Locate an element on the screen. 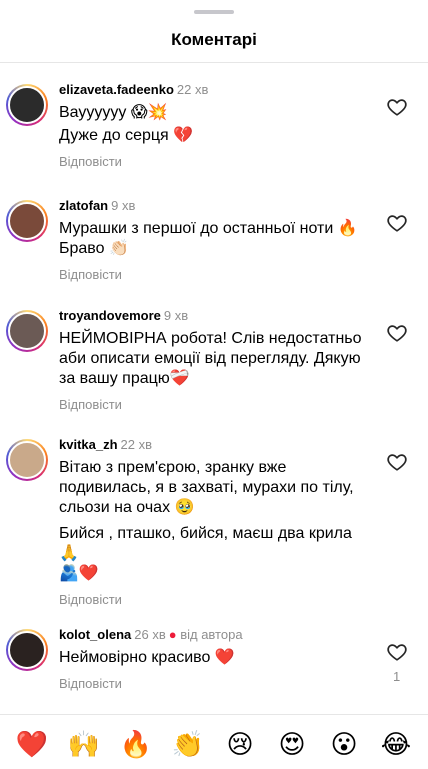 This screenshot has width=428, height=769. like-count: 1 is located at coordinates (396, 676).